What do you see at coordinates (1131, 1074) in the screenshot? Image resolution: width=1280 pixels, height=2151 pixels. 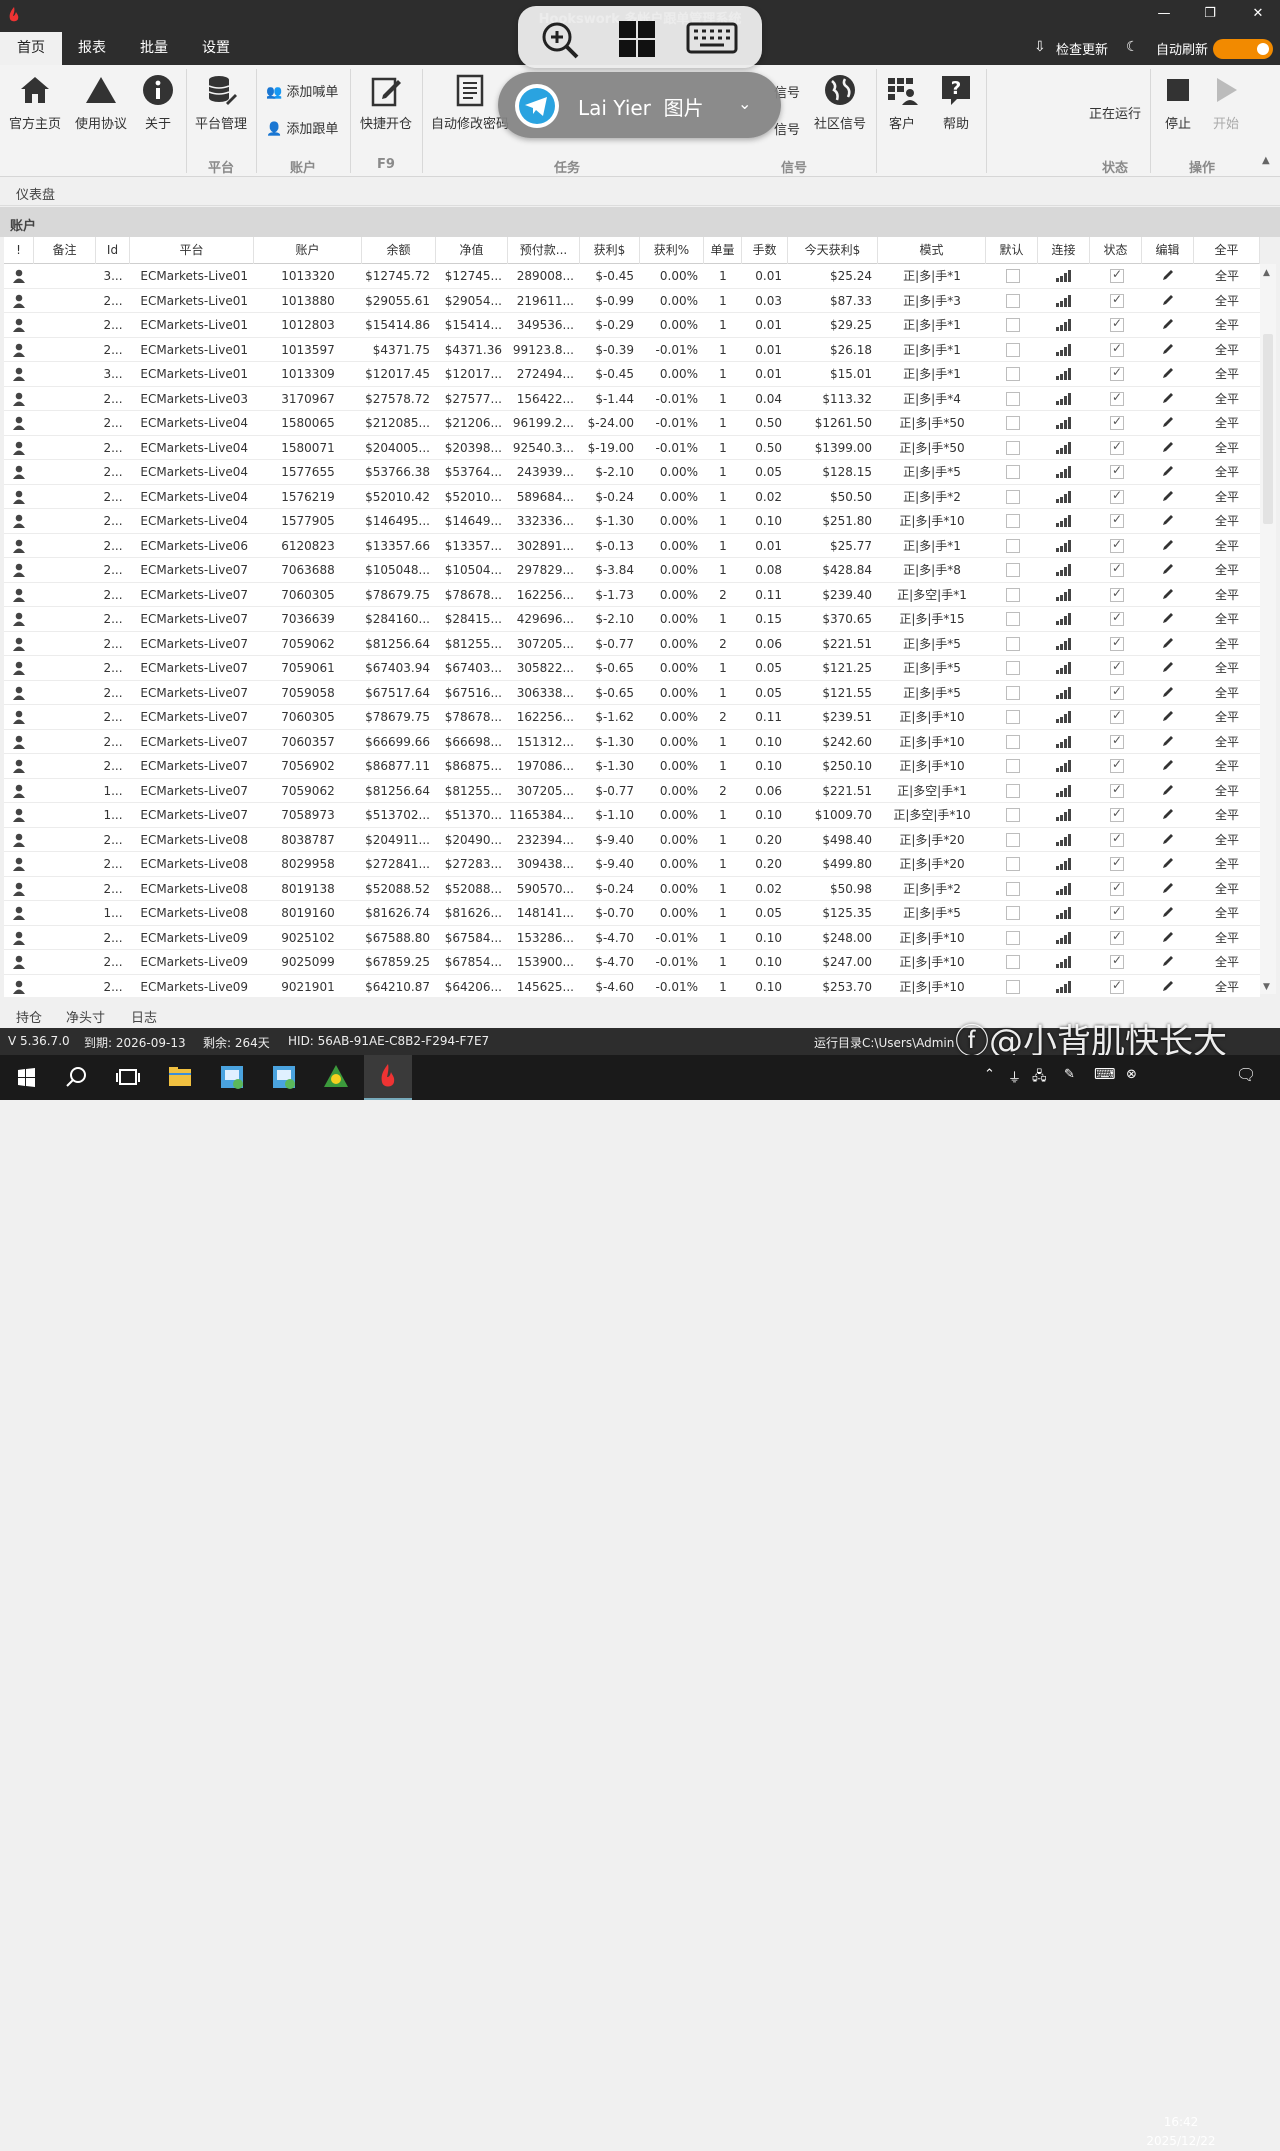 I see `tray-close-icon: ⊗` at bounding box center [1131, 1074].